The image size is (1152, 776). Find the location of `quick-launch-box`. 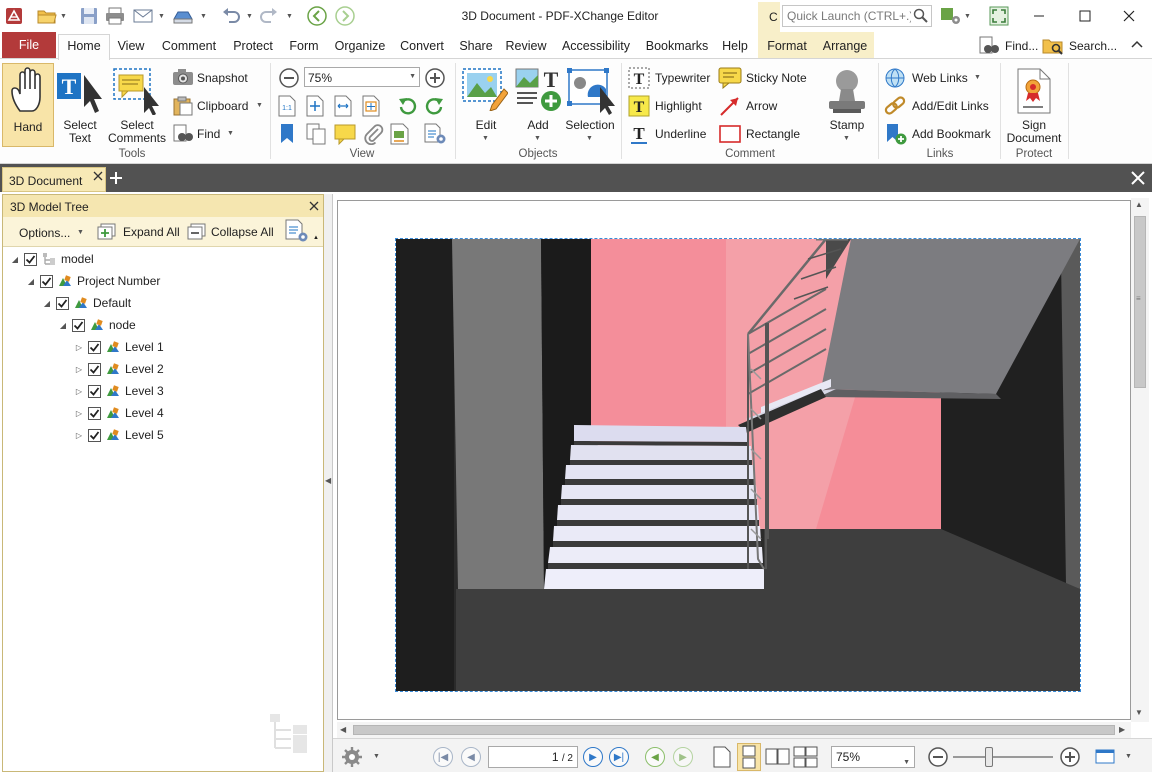

quick-launch-box is located at coordinates (857, 16).